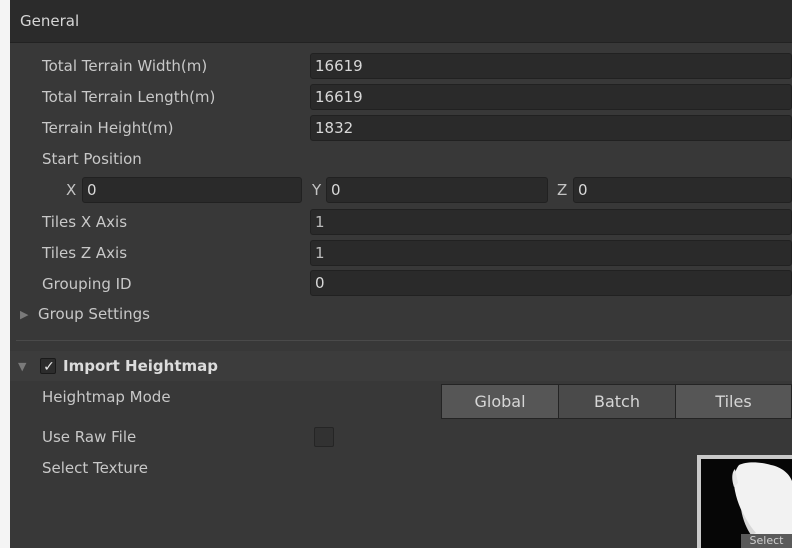  I want to click on start-position-y-field: 0, so click(437, 190).